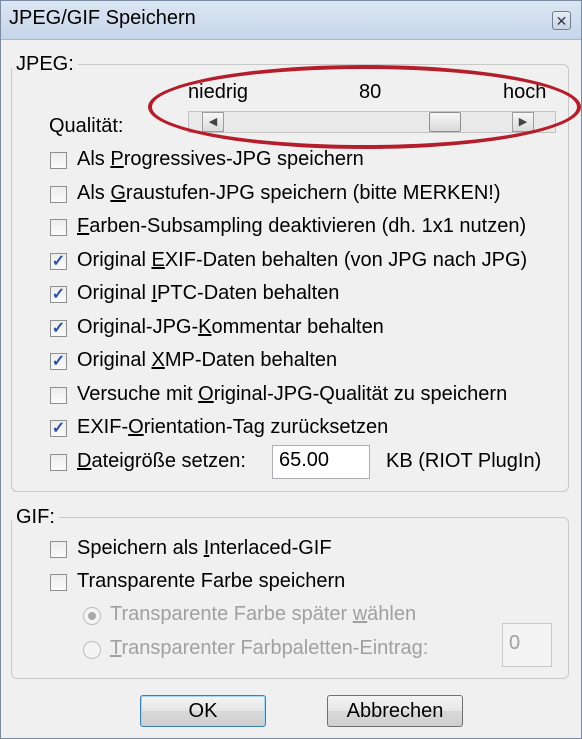 This screenshot has height=739, width=582. I want to click on jpeg-option-5-checkbox: ✓, so click(58, 328).